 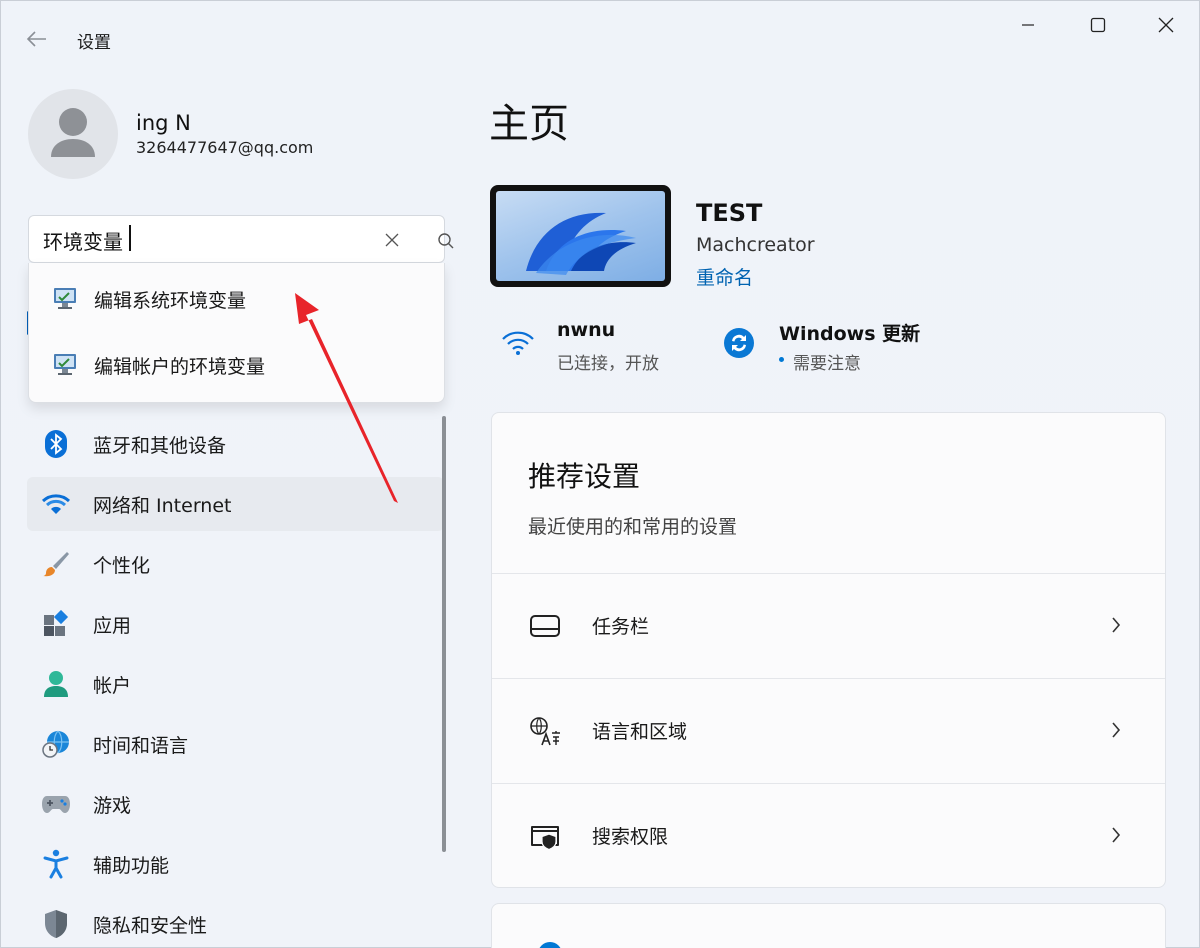 I want to click on search-result-account-env: 编辑帐户的环境变量, so click(x=237, y=365).